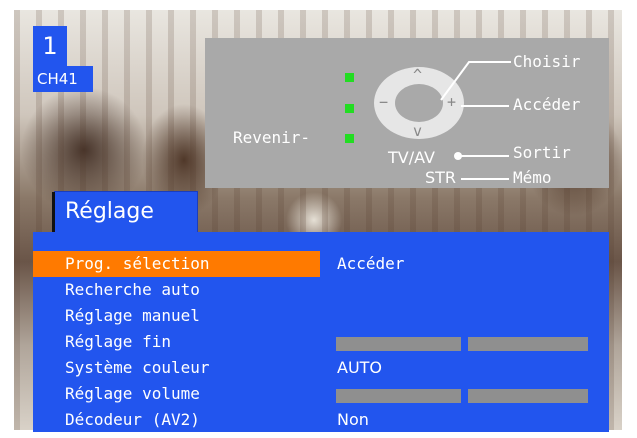  What do you see at coordinates (542, 152) in the screenshot?
I see `sortir-label: Sortir` at bounding box center [542, 152].